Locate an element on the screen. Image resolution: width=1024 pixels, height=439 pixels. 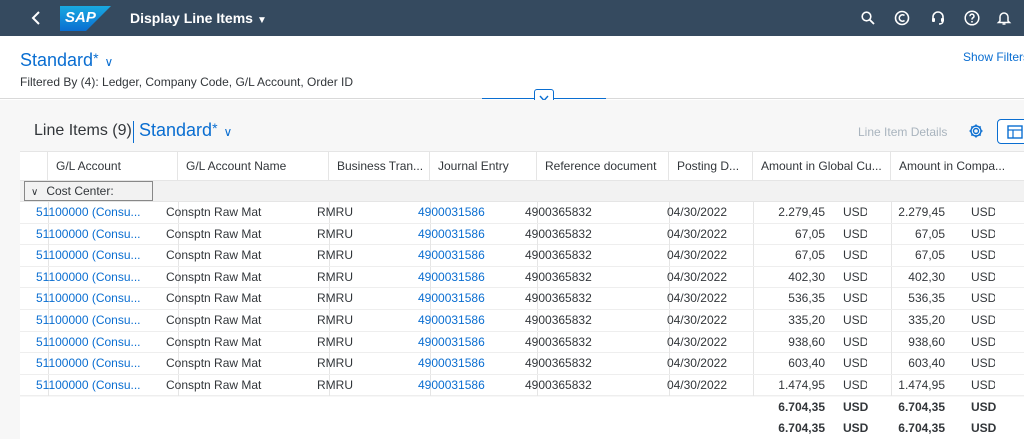
cell-amount-company: 2.279,45 is located at coordinates (921, 212).